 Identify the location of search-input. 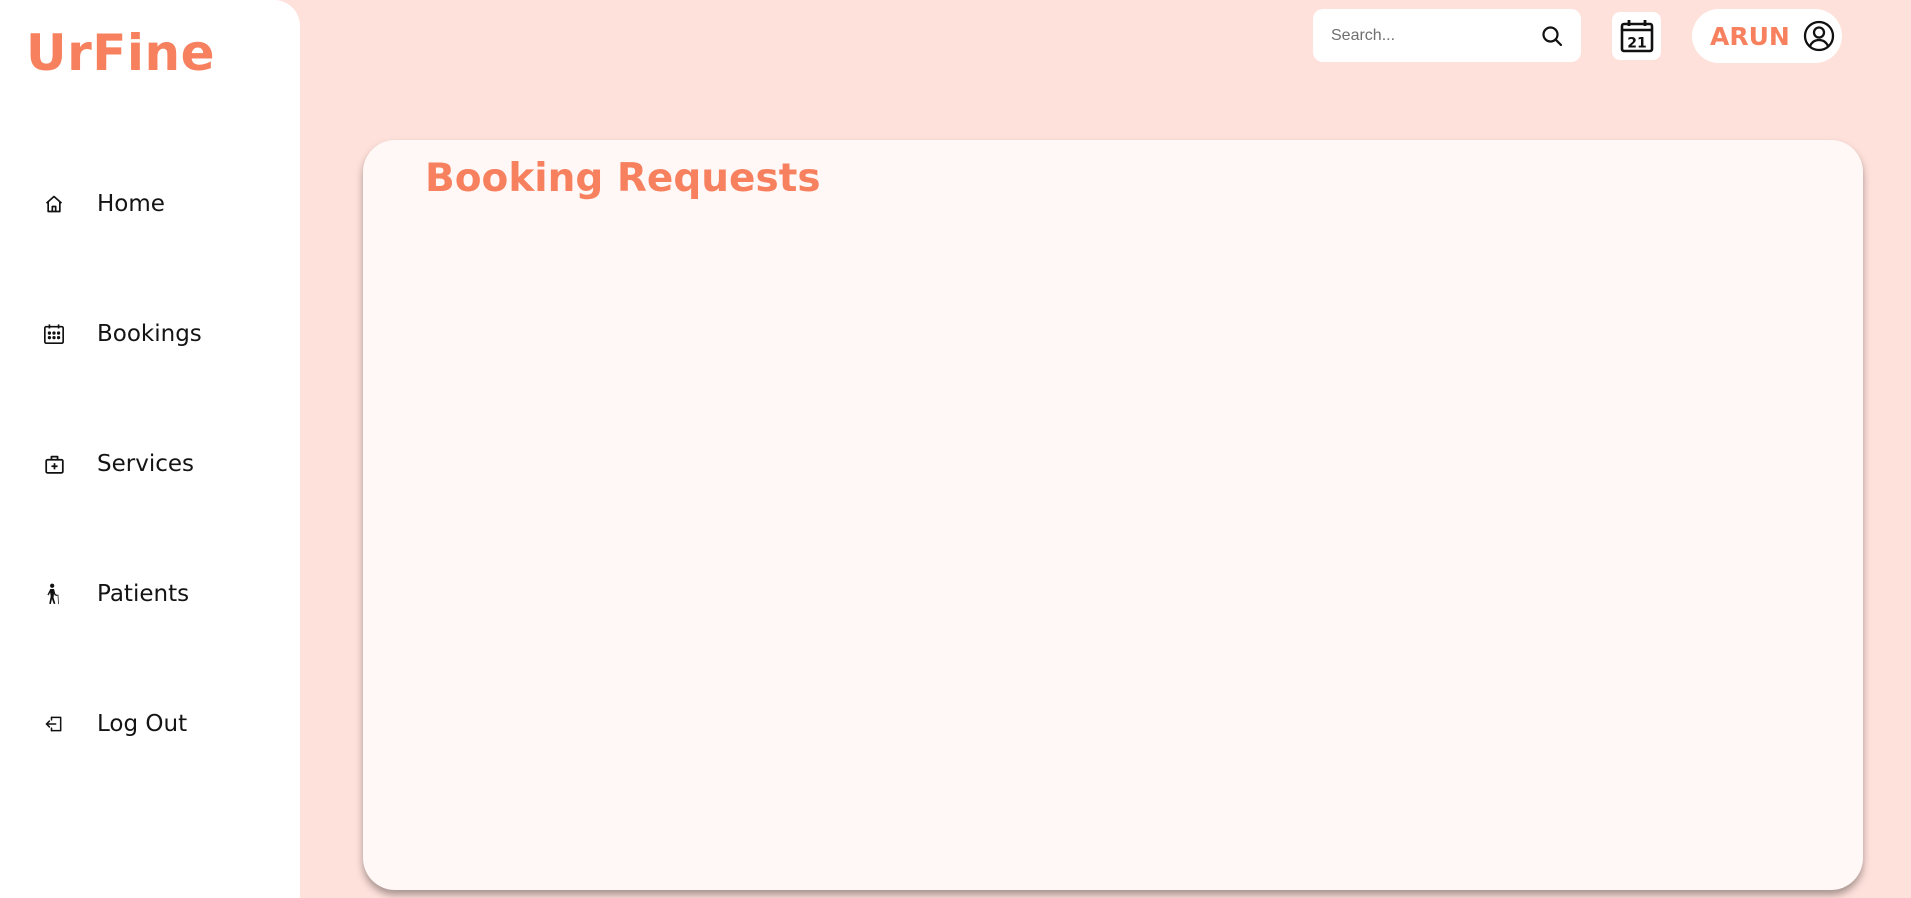
(1431, 35).